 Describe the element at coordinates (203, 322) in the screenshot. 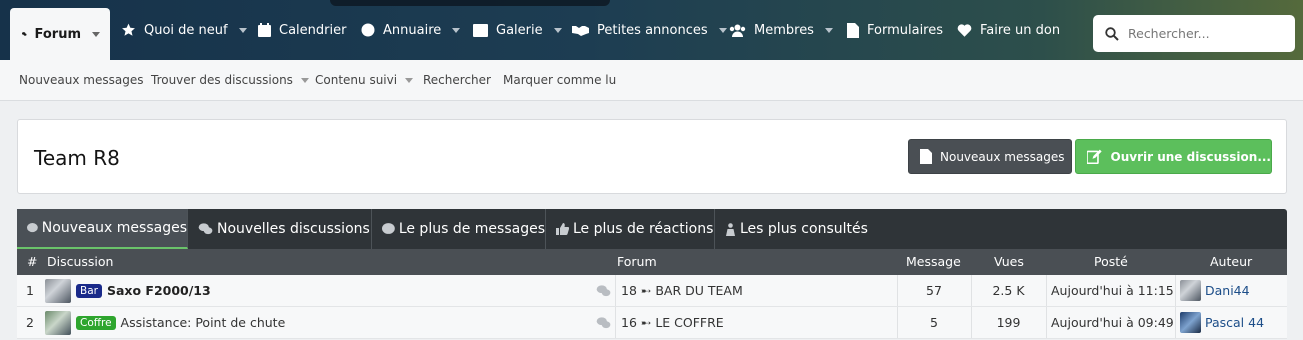

I see `thread-title: Assistance: Point de chute` at that location.